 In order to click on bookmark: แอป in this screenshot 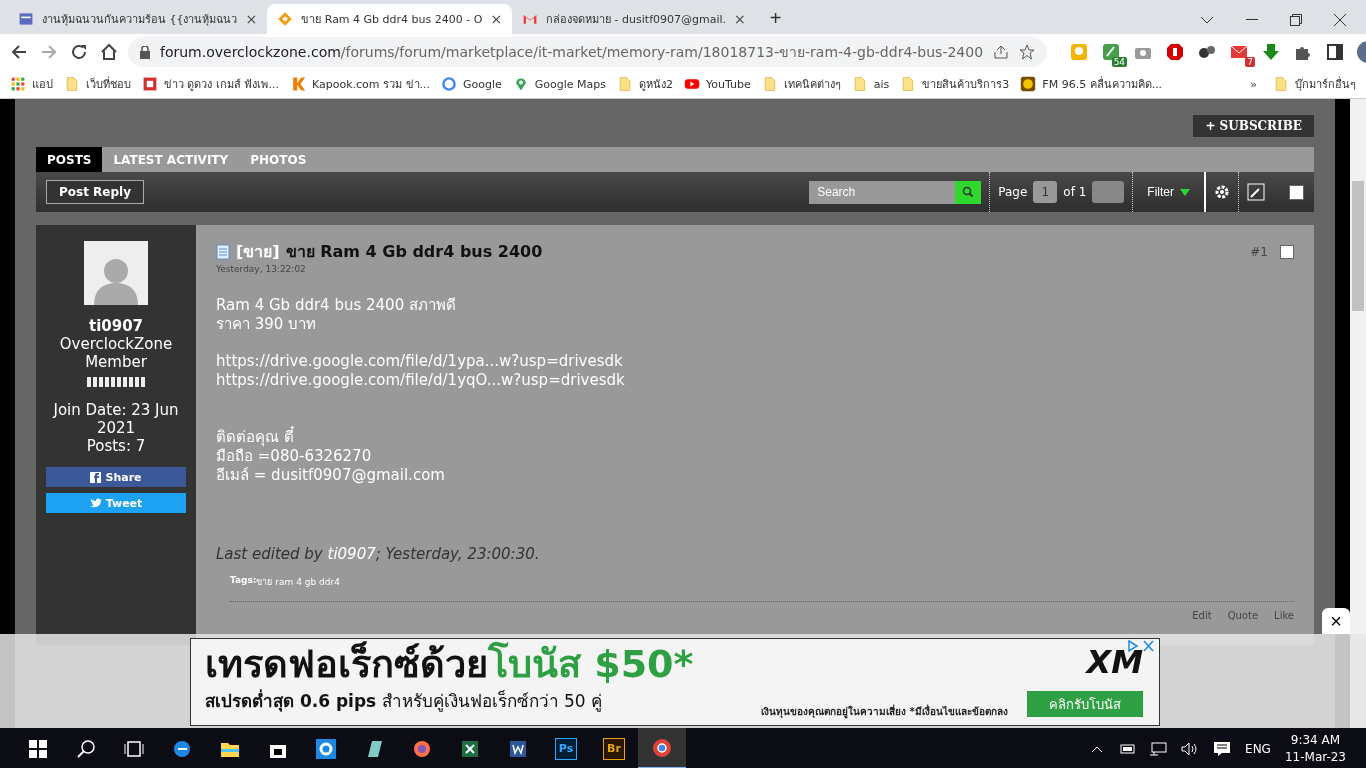, I will do `click(42, 84)`.